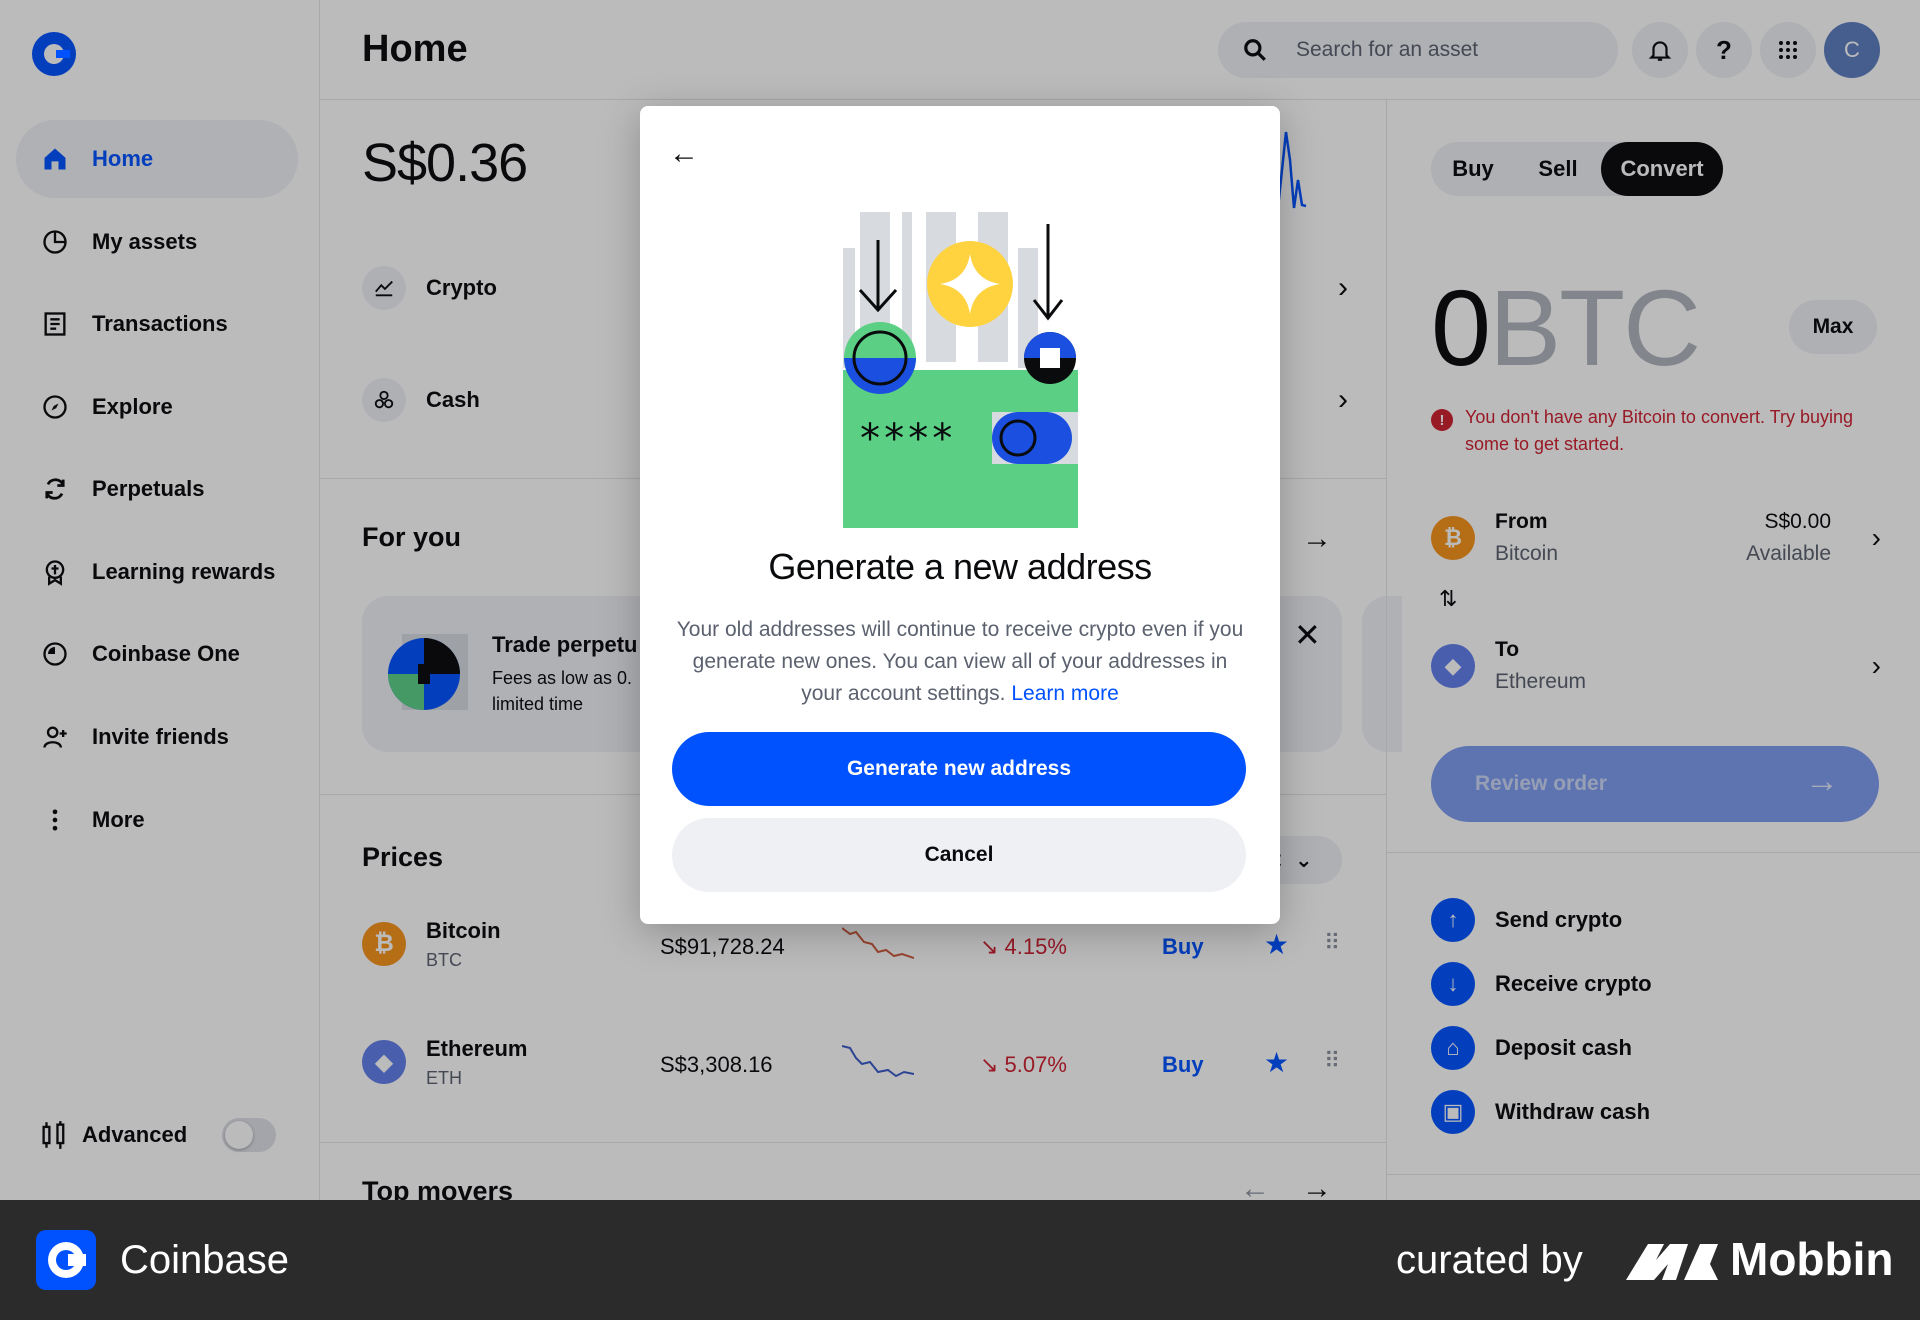 The image size is (1920, 1320). I want to click on mobbin-brand: Mobbin, so click(1812, 1259).